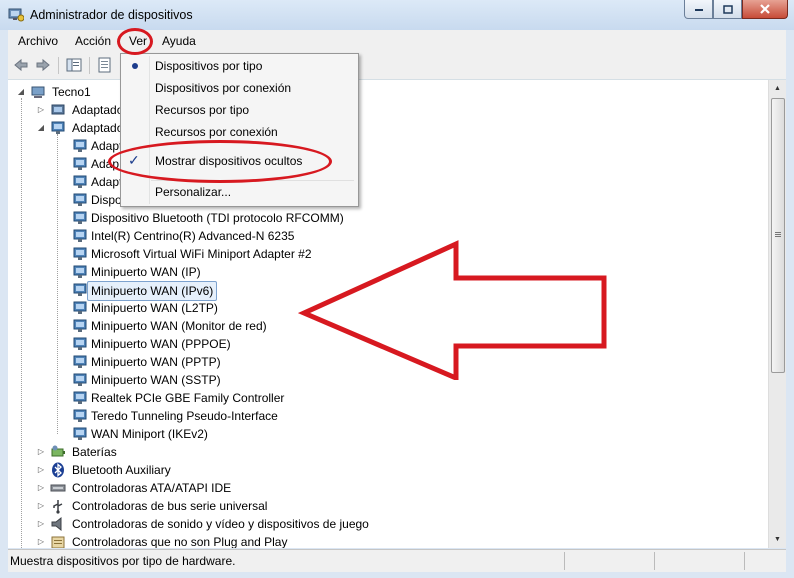 This screenshot has height=578, width=794. Describe the element at coordinates (41, 128) in the screenshot. I see `collapse-arrow-icon: ◢` at that location.